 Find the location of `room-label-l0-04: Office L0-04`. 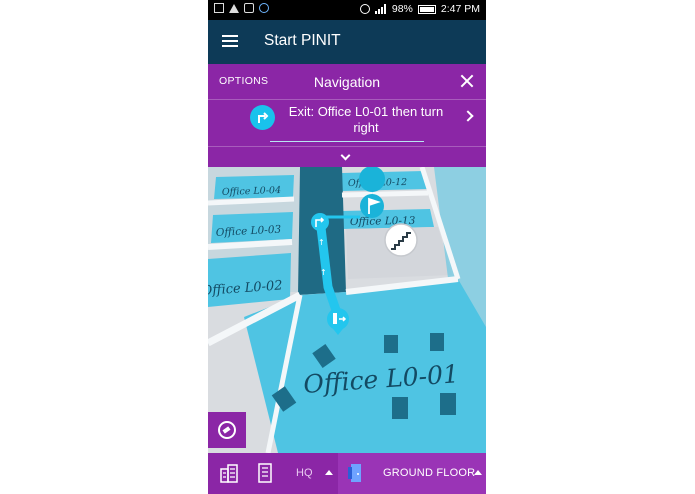

room-label-l0-04: Office L0-04 is located at coordinates (252, 191).